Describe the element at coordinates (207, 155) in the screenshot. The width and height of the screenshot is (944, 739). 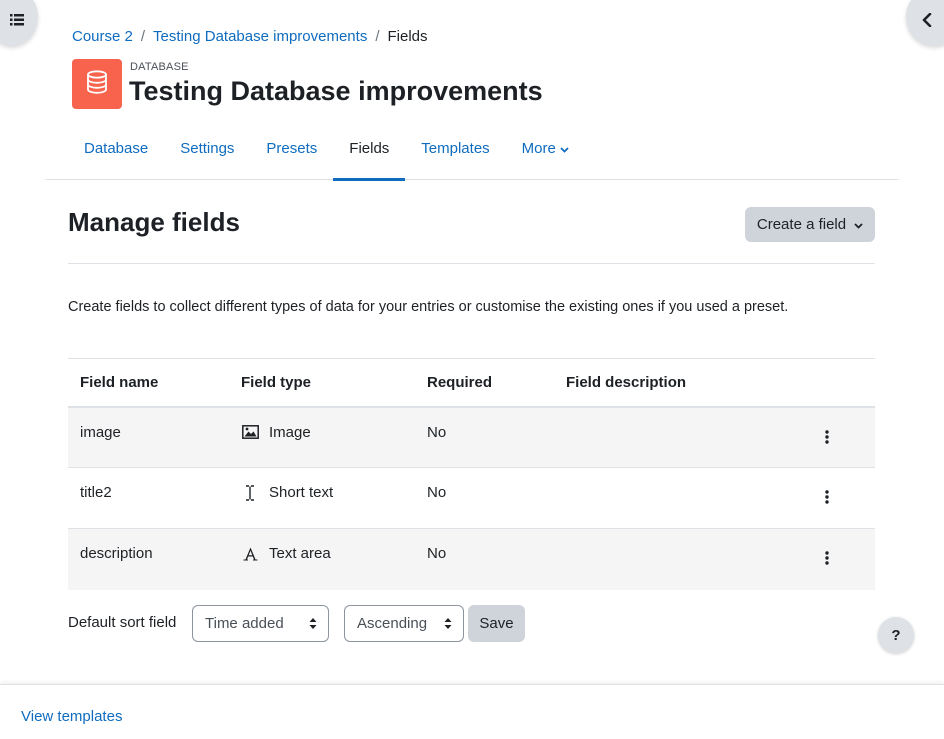
I see `tab-settings: Settings` at that location.